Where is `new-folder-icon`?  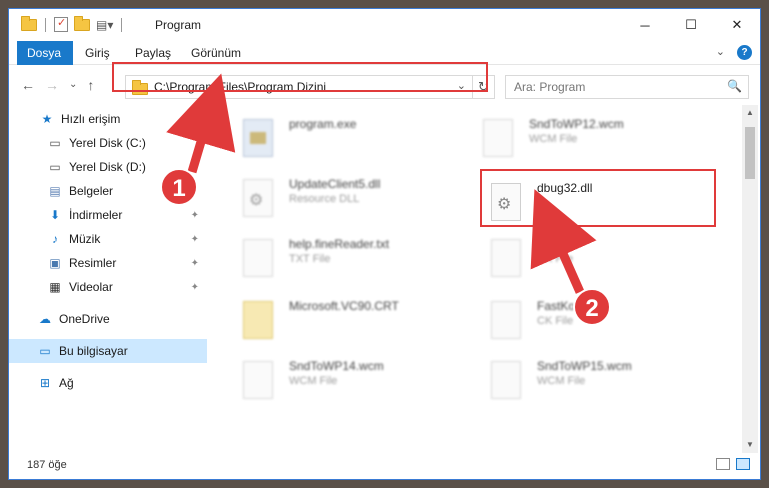
new-folder-icon is located at coordinates (82, 23).